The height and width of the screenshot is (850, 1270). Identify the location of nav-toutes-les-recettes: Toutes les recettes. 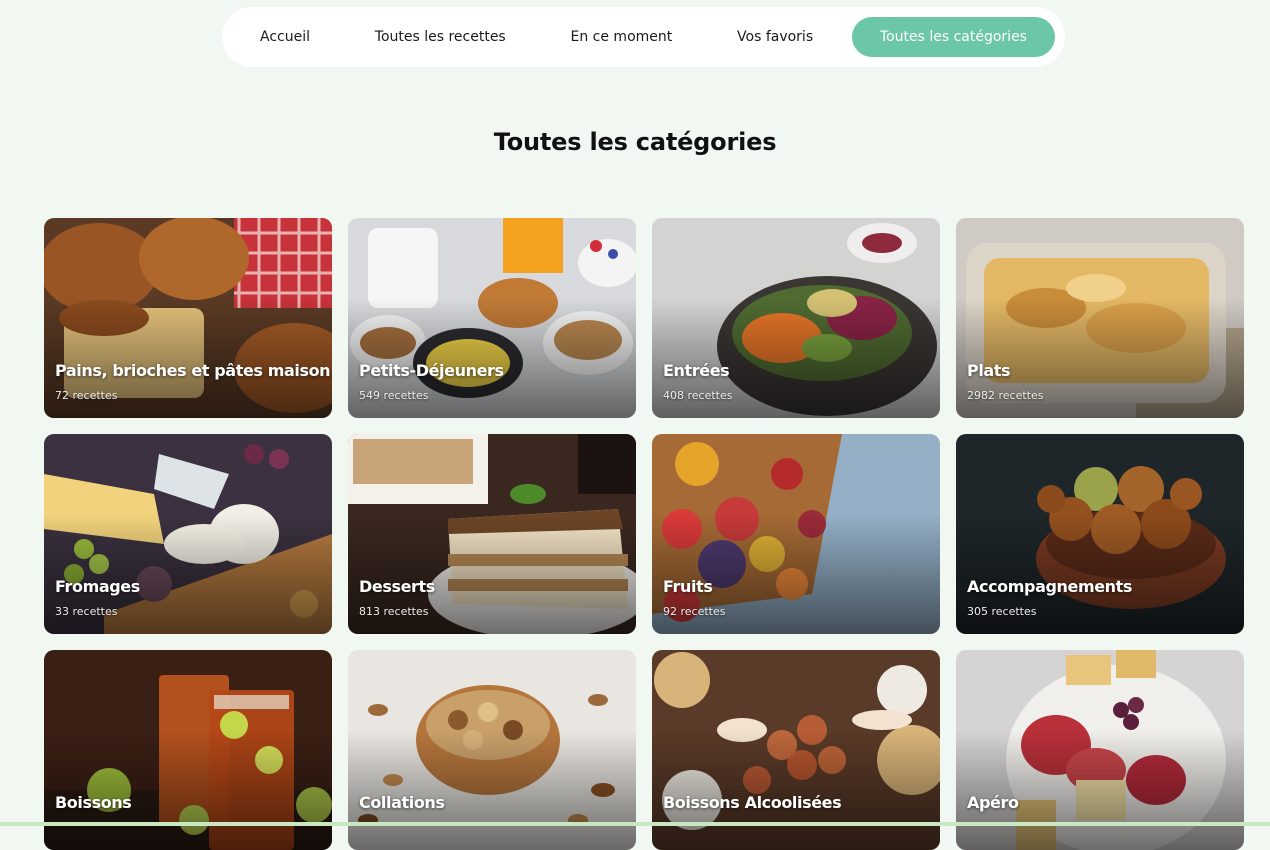
(440, 37).